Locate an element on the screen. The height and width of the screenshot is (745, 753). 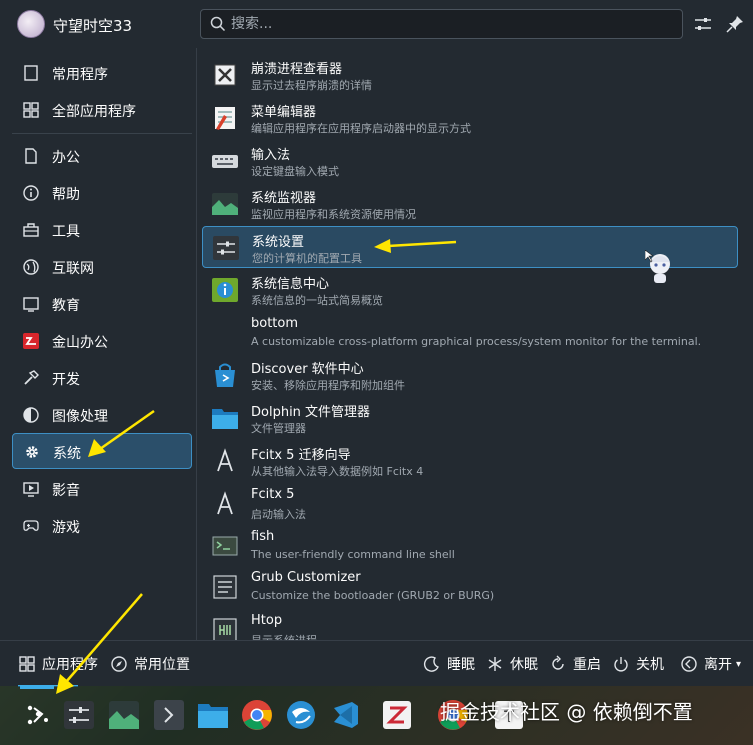
snowflake-icon is located at coordinates (495, 664).